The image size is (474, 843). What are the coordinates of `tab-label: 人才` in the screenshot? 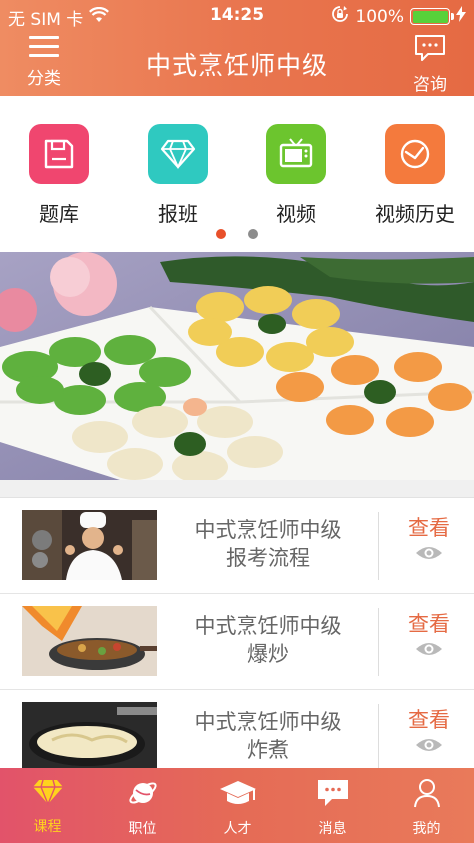 It's located at (237, 829).